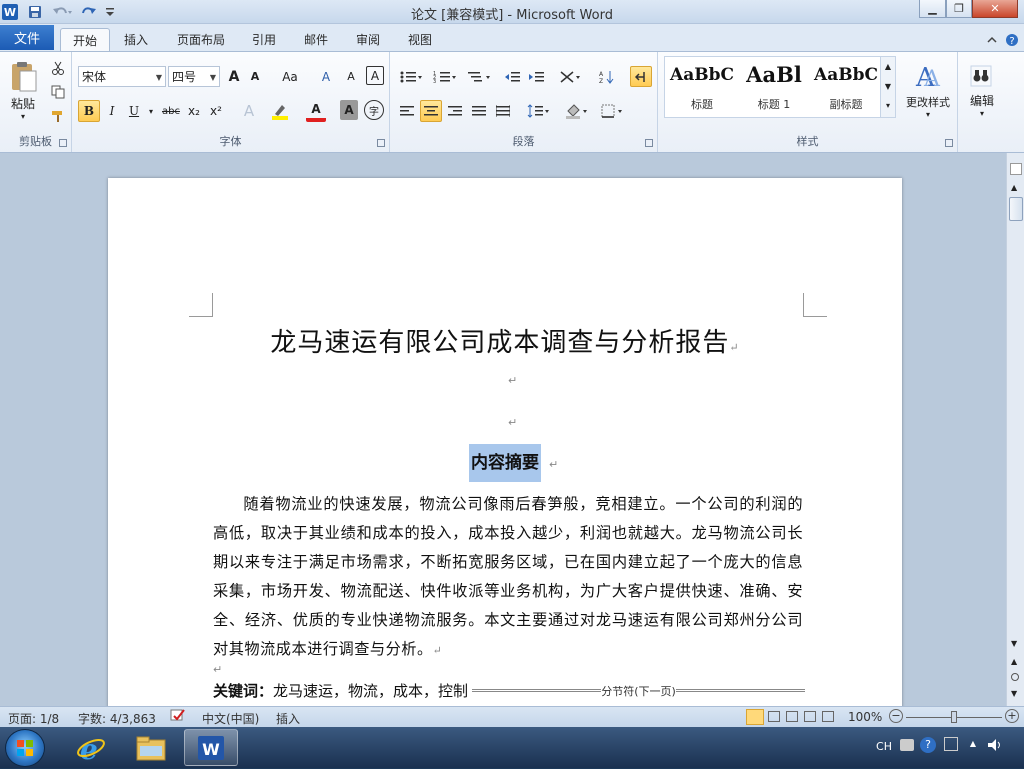  I want to click on tab-home: 开始, so click(85, 39).